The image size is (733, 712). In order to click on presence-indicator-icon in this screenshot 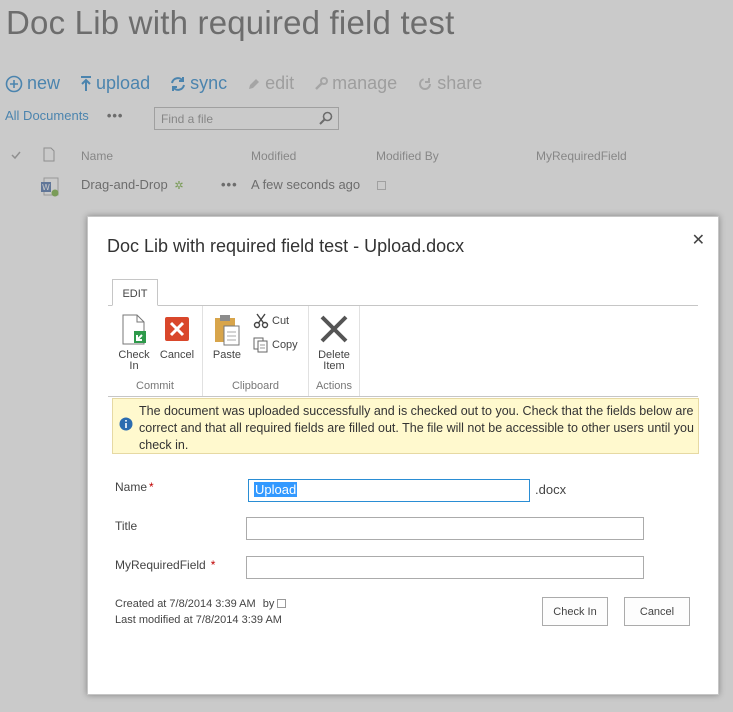, I will do `click(282, 603)`.